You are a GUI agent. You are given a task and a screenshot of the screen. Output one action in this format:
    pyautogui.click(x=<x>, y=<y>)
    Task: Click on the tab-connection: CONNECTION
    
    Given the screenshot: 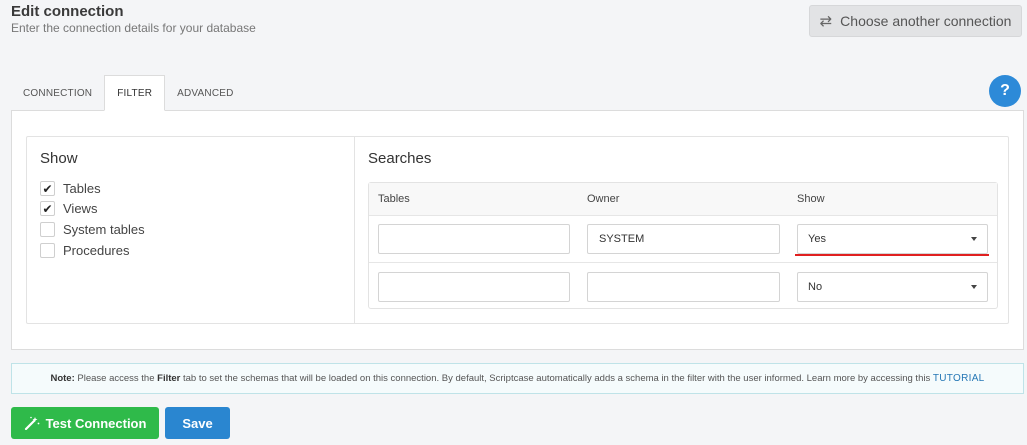 What is the action you would take?
    pyautogui.click(x=57, y=93)
    